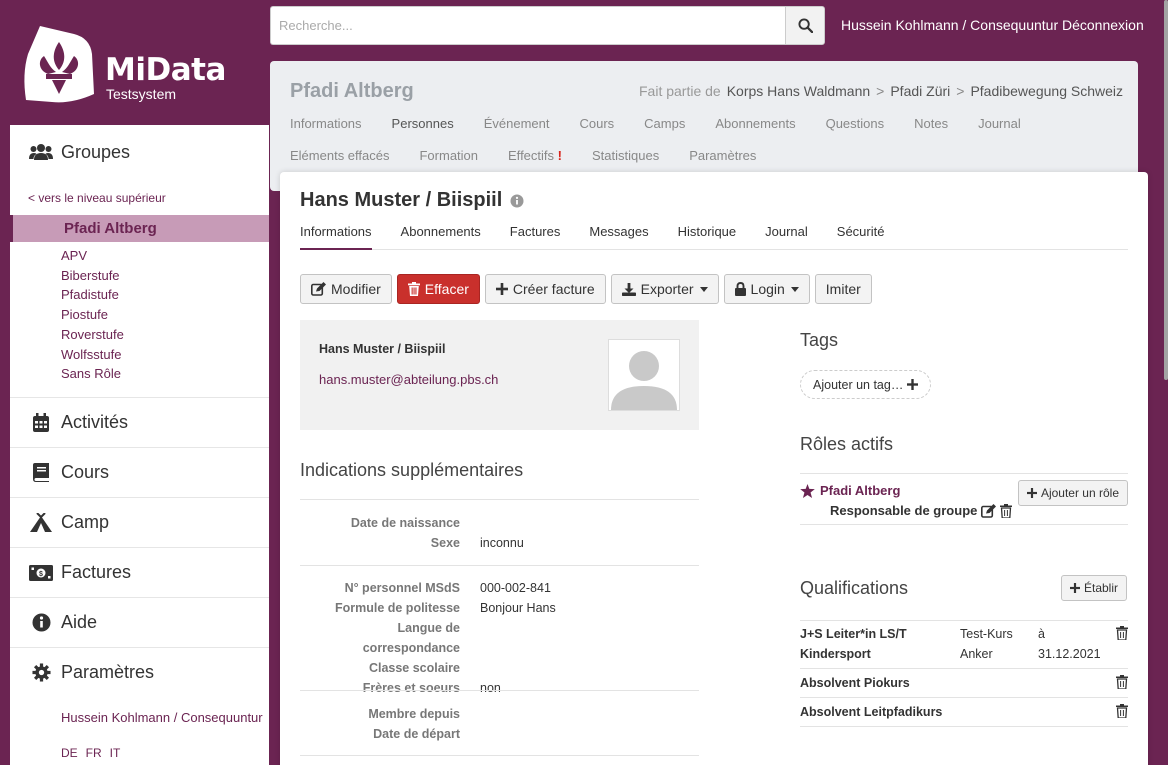 The width and height of the screenshot is (1168, 765). I want to click on brand-name: MiData, so click(165, 70).